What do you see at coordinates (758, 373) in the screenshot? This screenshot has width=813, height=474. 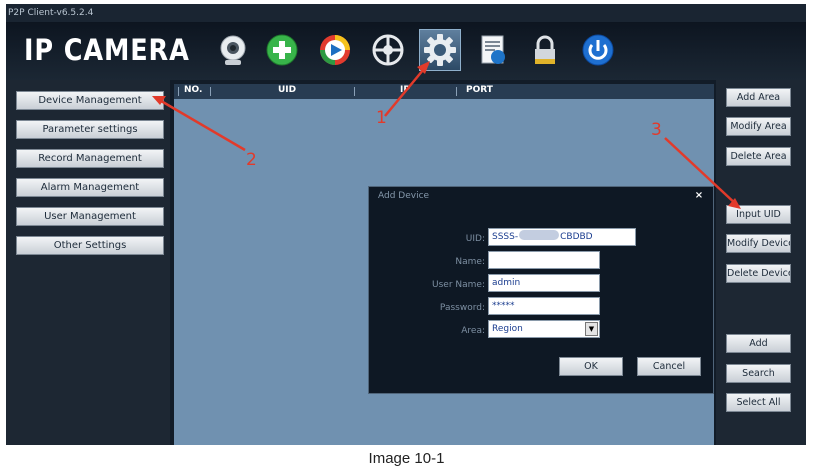 I see `search-button: Search` at bounding box center [758, 373].